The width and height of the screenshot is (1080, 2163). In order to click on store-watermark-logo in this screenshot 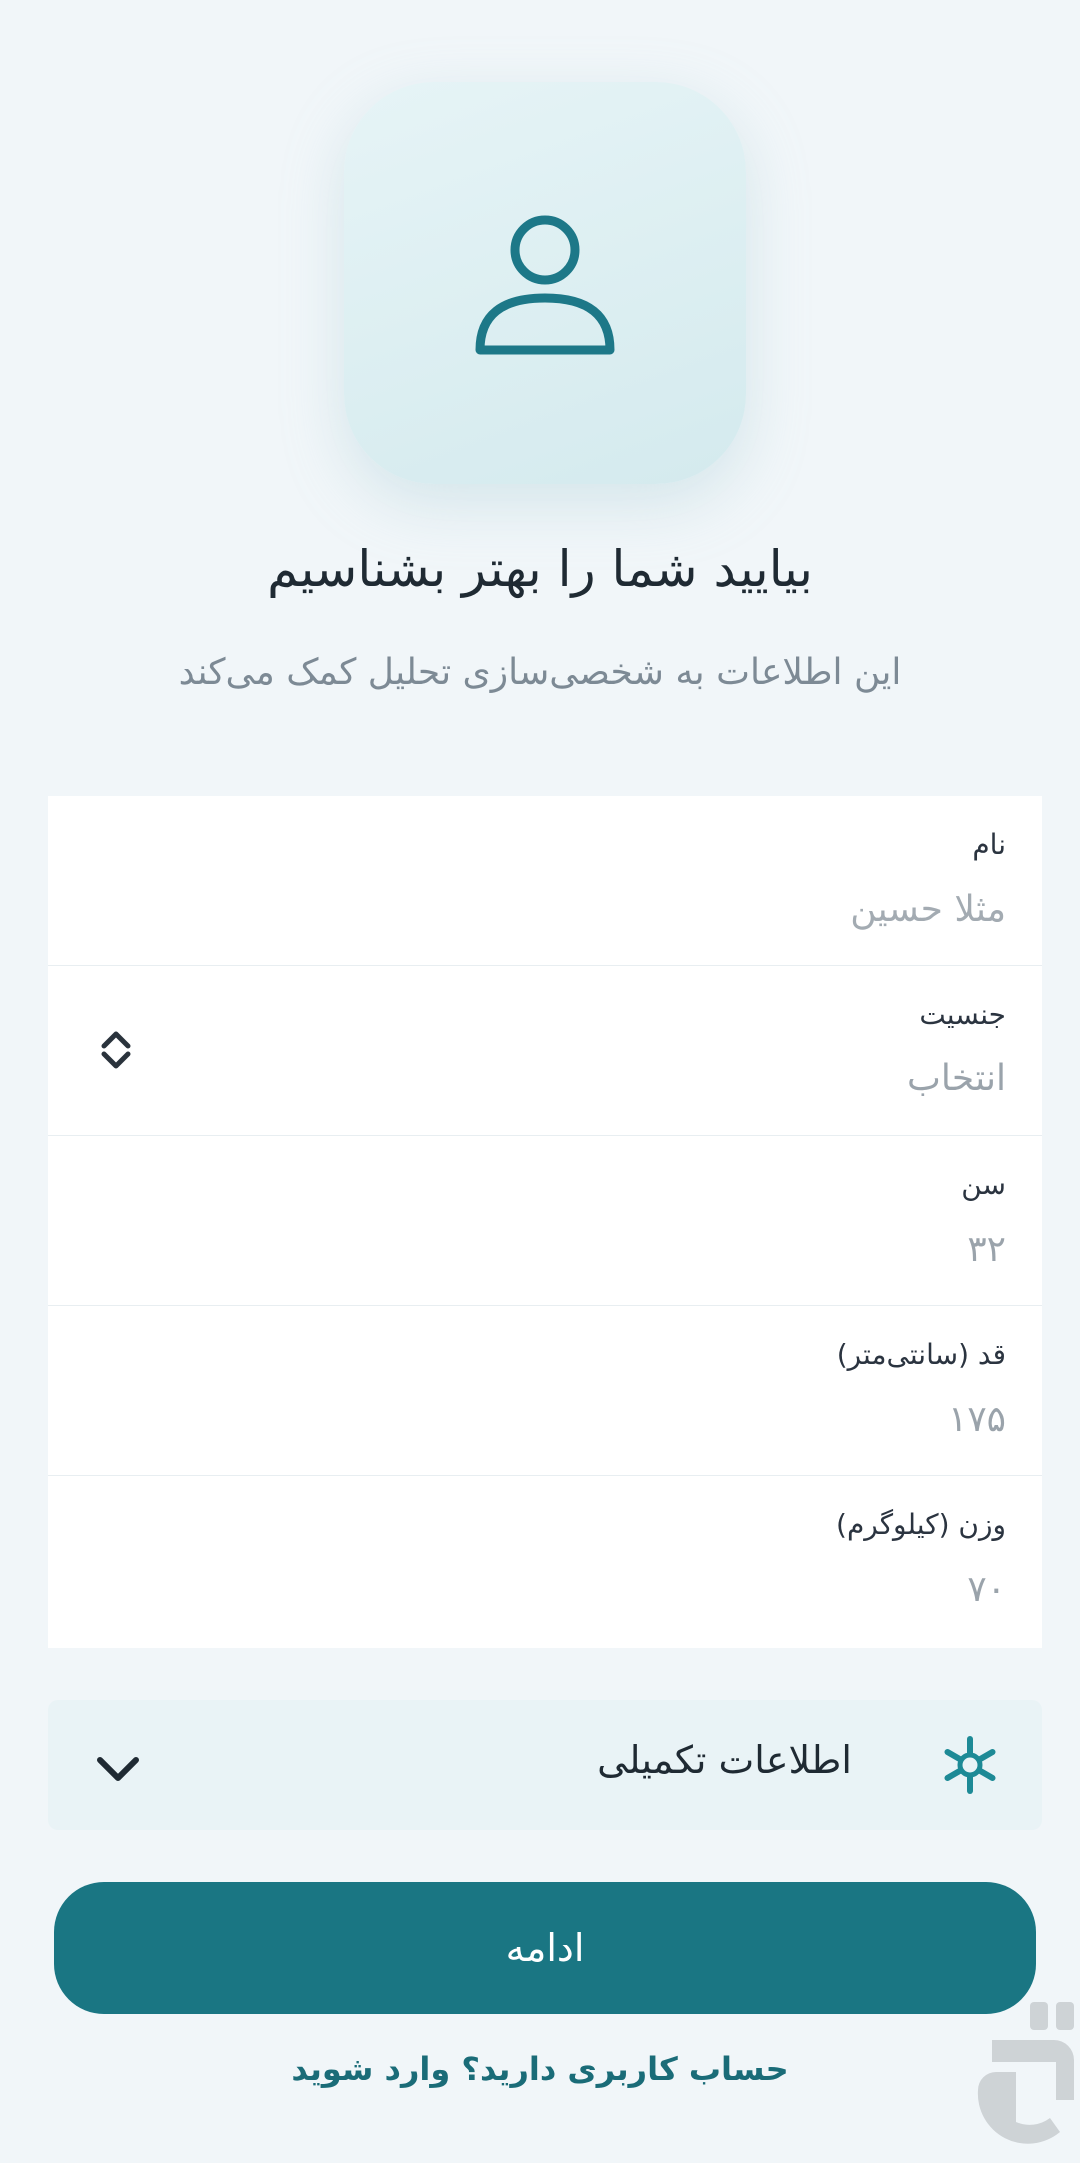, I will do `click(1025, 2073)`.